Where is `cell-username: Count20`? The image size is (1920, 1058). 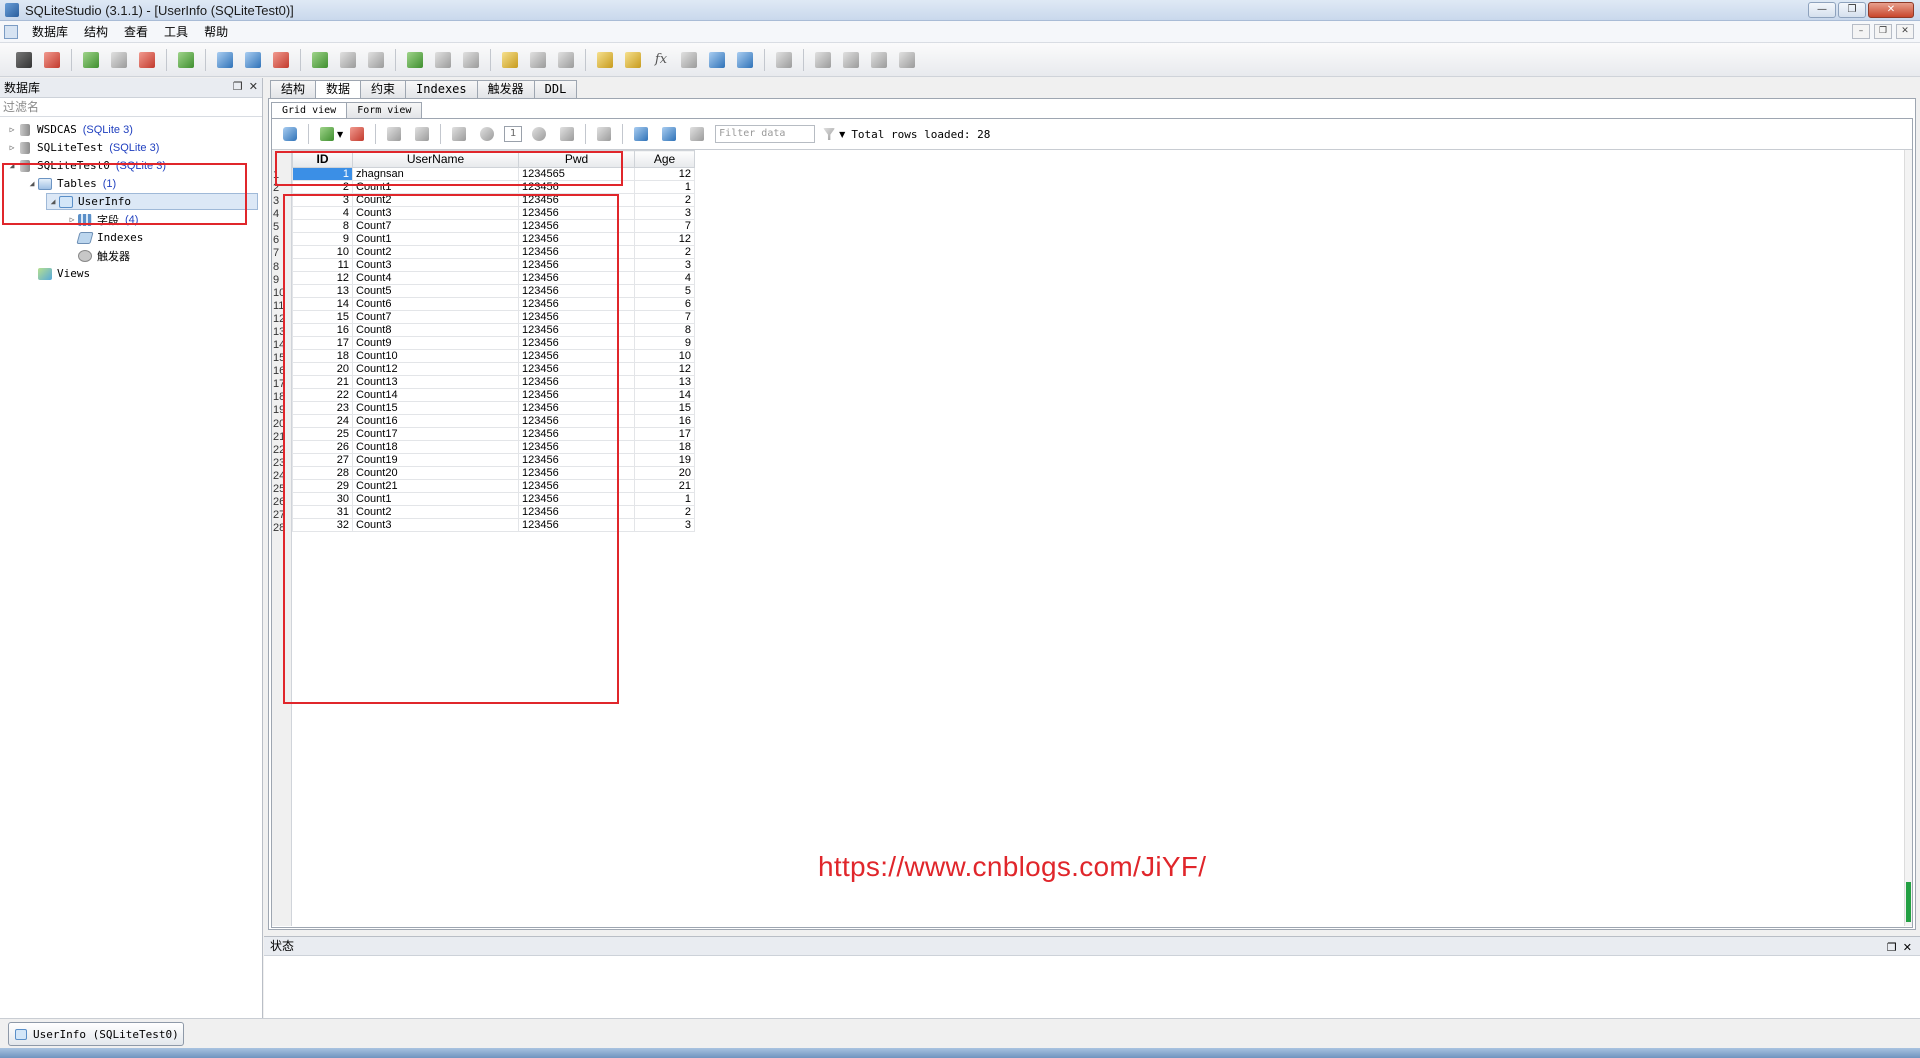 cell-username: Count20 is located at coordinates (435, 473).